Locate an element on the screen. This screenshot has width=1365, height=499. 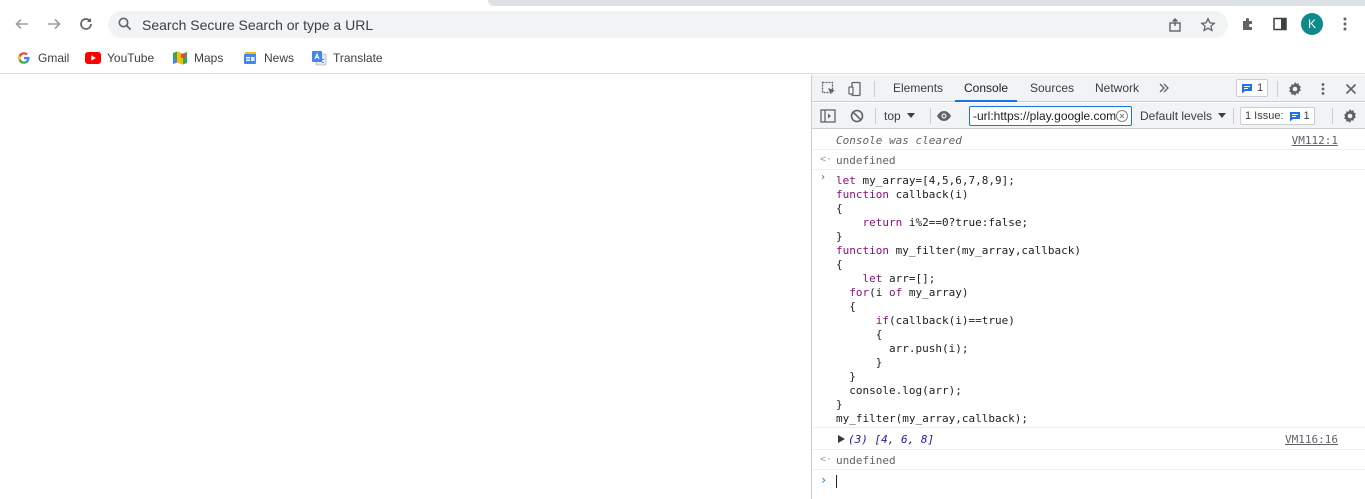
console-settings-button is located at coordinates (1350, 116).